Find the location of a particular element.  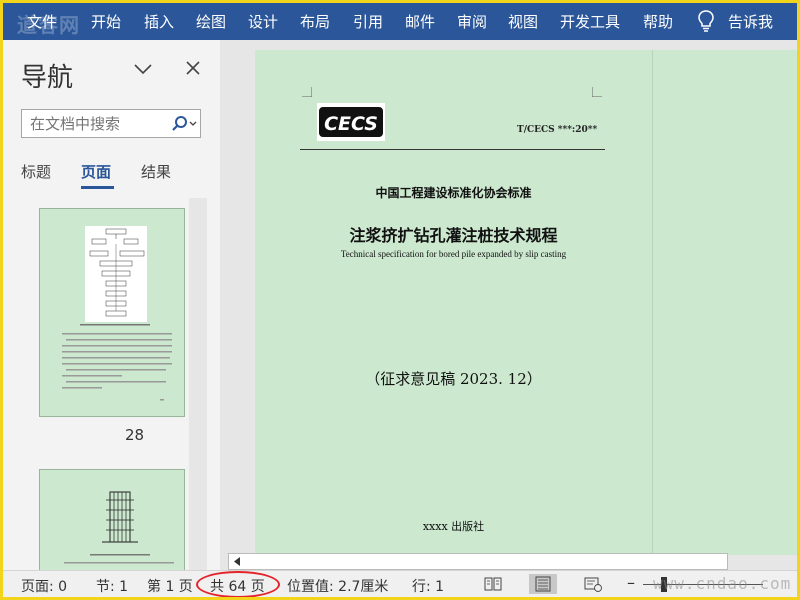

menu-references: 引用 is located at coordinates (368, 21).